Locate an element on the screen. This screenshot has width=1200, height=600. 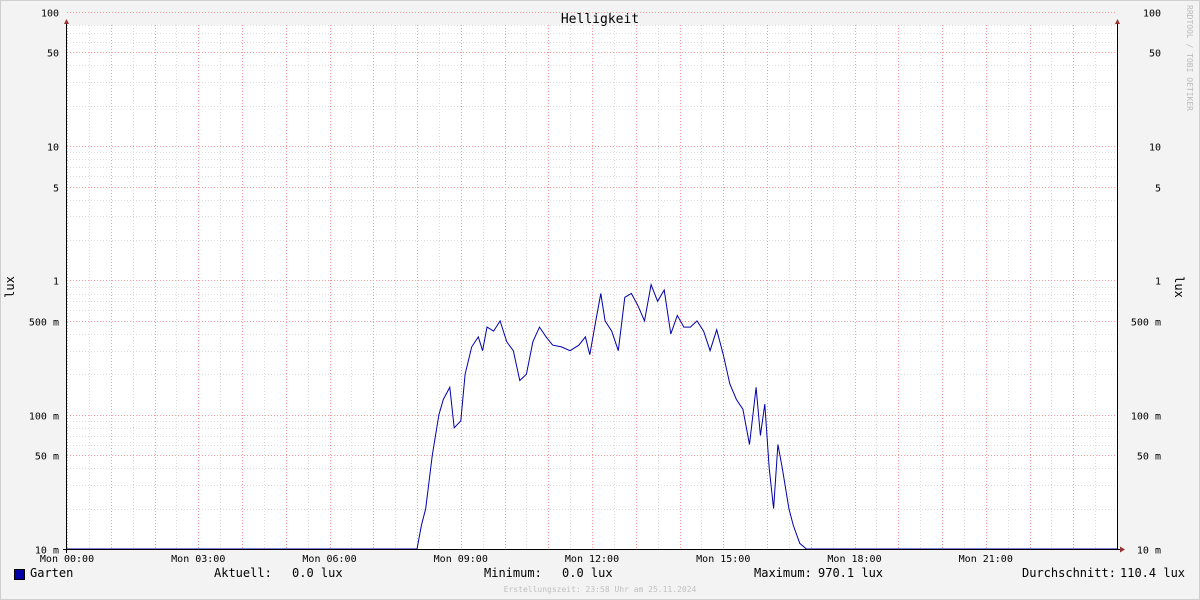
y-tick-label-left: 1 is located at coordinates (56, 282).